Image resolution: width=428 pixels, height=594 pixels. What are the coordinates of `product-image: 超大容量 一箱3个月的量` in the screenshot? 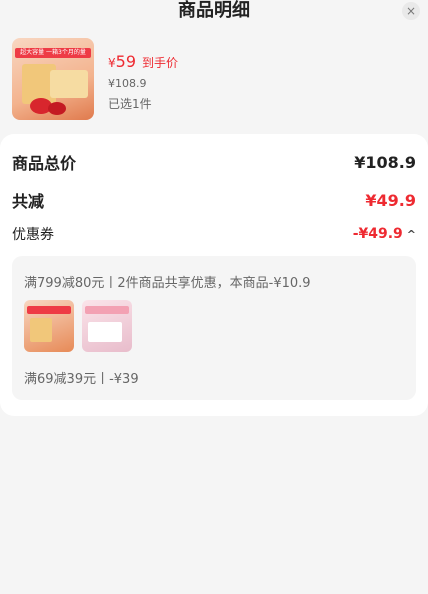 It's located at (53, 79).